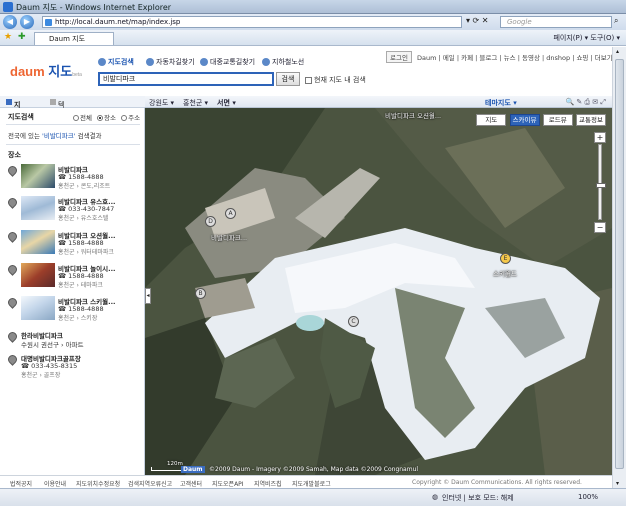 Image resolution: width=626 pixels, height=506 pixels. I want to click on tab-map-view: 지도보기, so click(13, 118).